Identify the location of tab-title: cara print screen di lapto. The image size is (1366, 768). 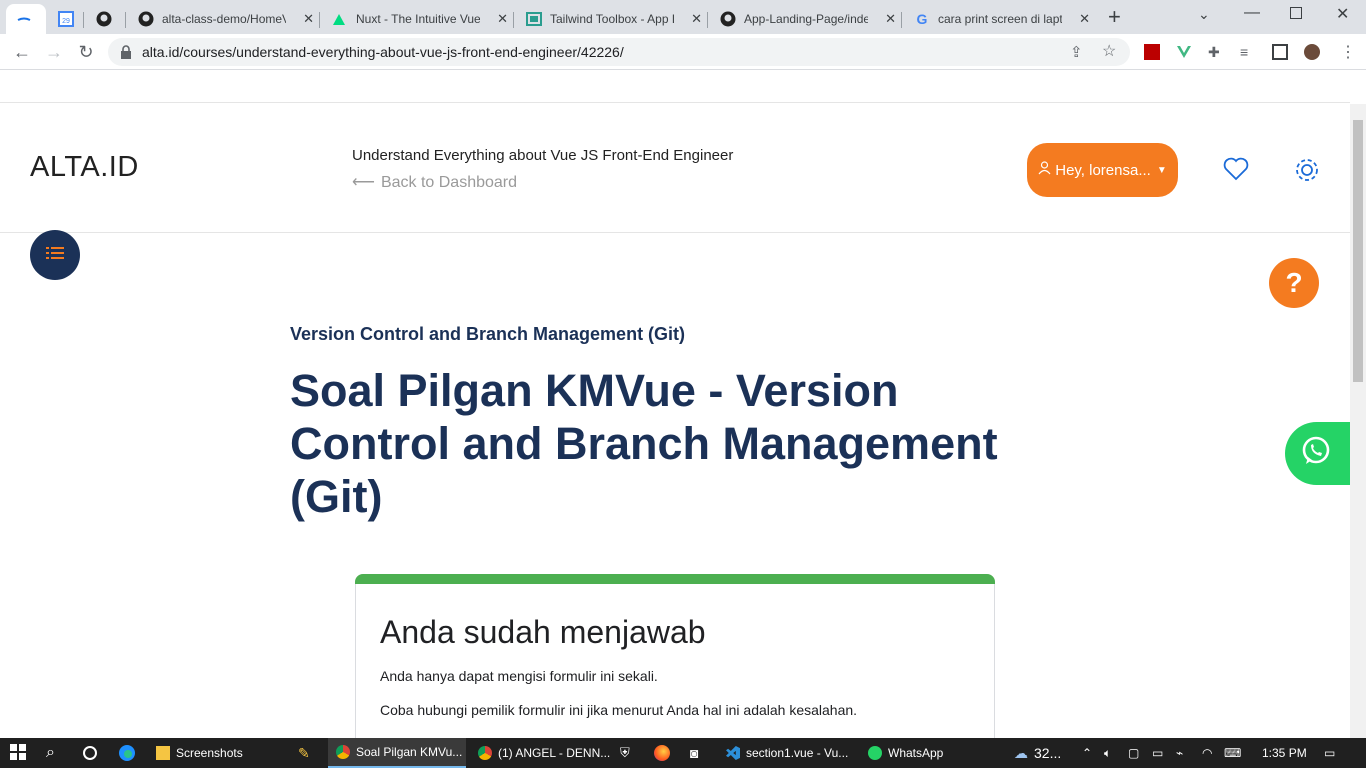
(1000, 19).